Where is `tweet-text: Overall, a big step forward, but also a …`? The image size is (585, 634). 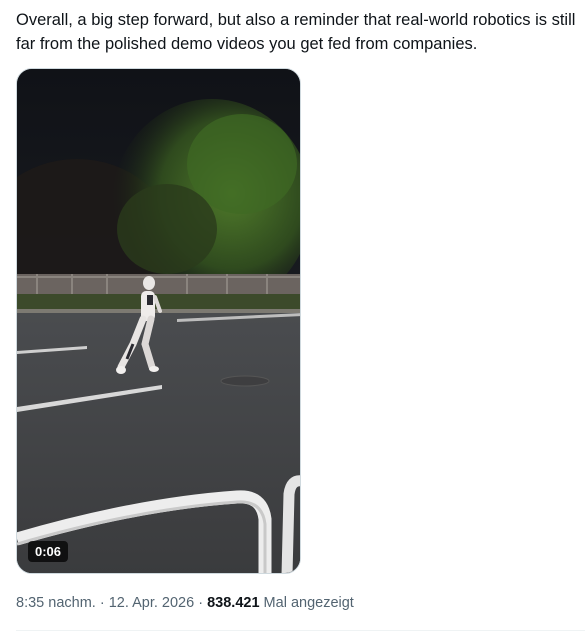
tweet-text: Overall, a big step forward, but also a … is located at coordinates (296, 32).